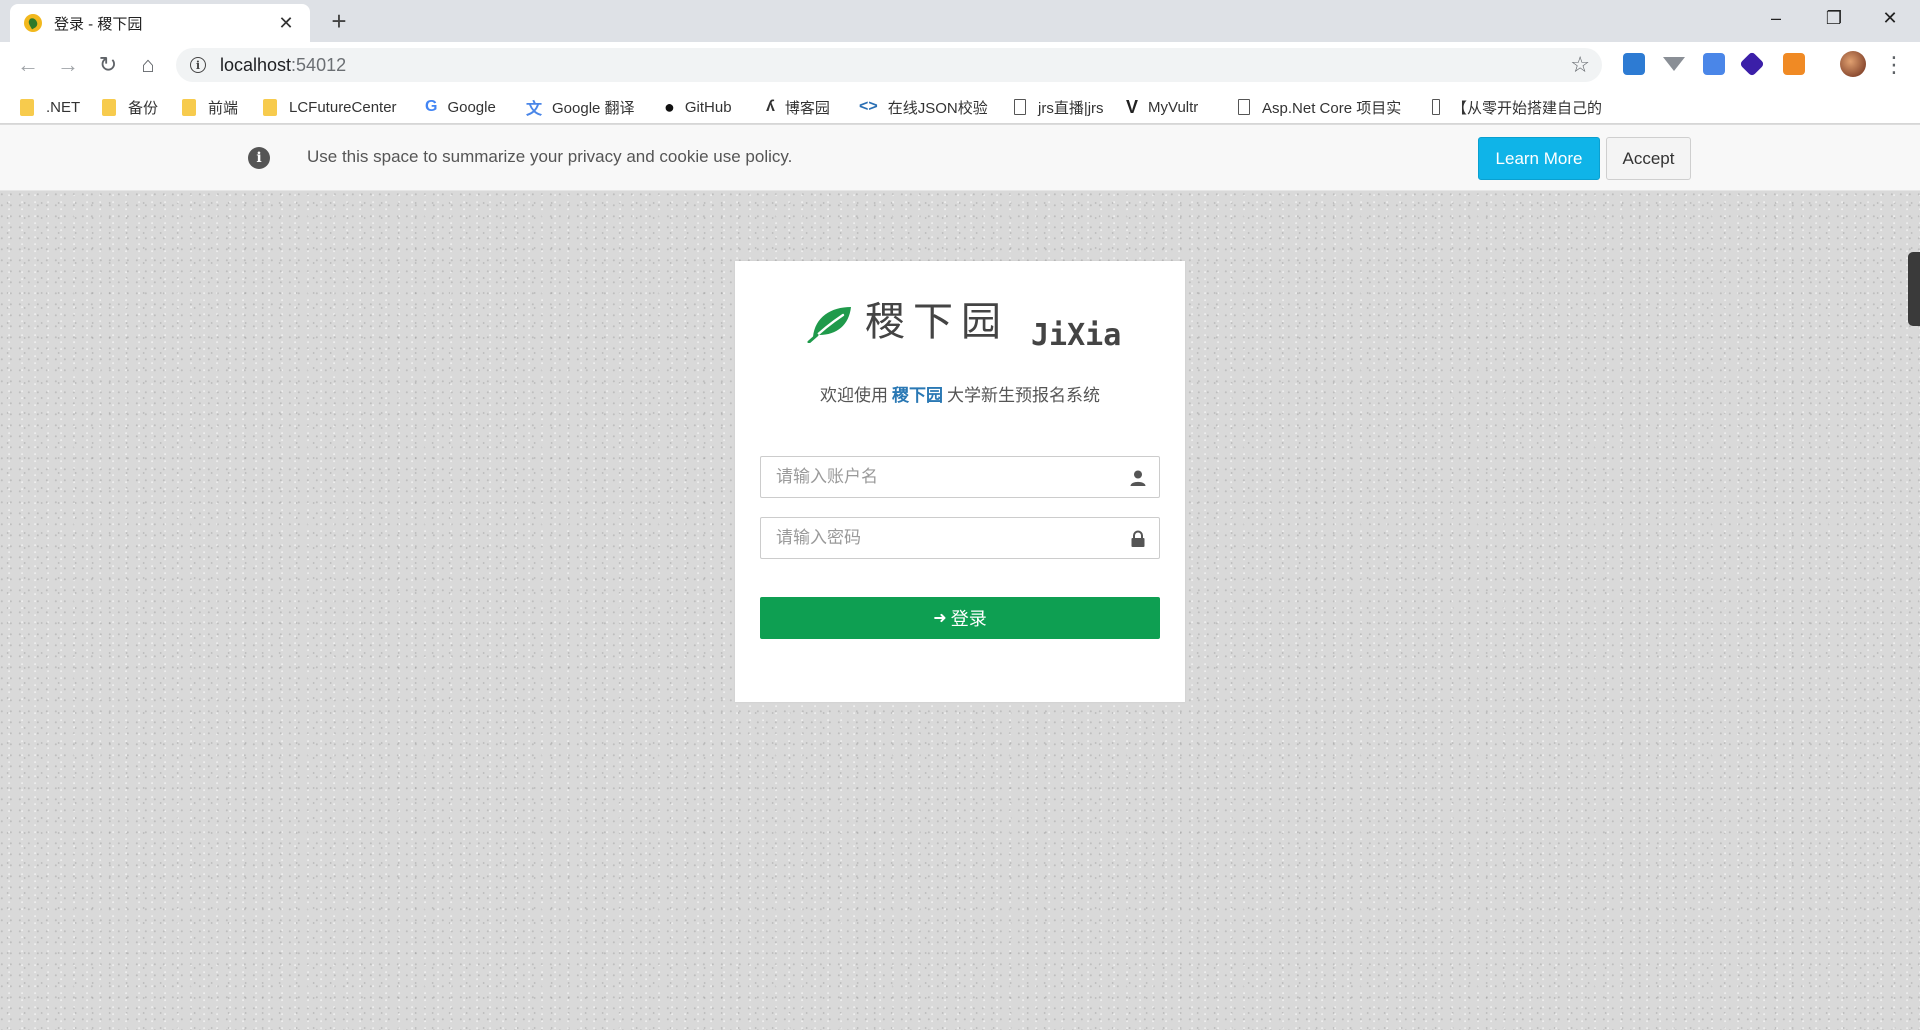  I want to click on bookmark-aspnet-core: Asp.Net Core 项目实, so click(1323, 107).